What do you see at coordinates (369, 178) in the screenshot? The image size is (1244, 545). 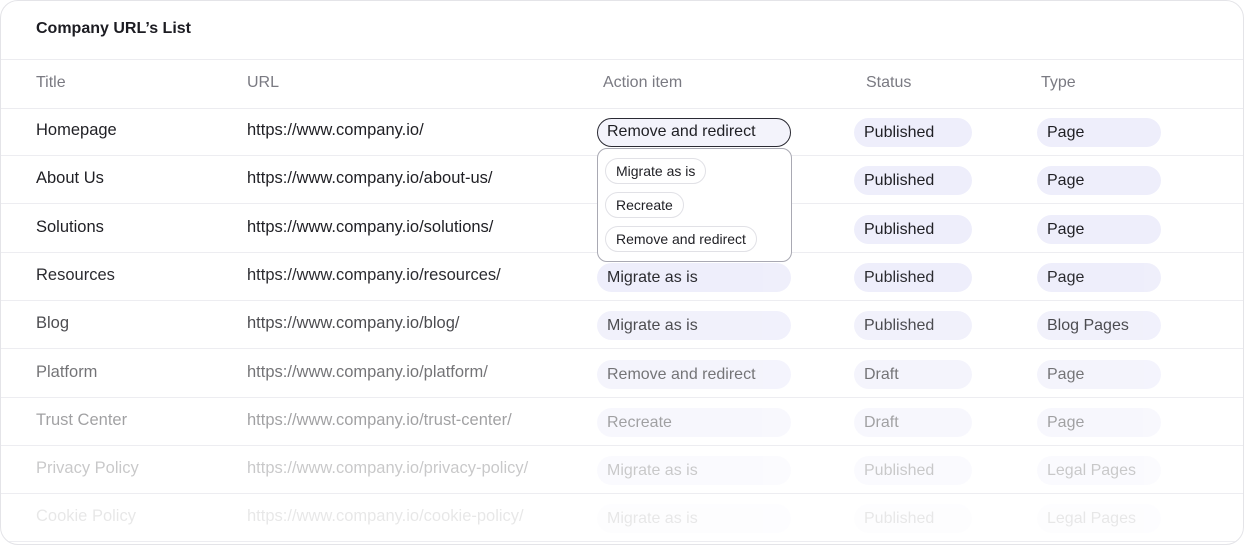 I see `row-url: https://www.company.io/about-us/` at bounding box center [369, 178].